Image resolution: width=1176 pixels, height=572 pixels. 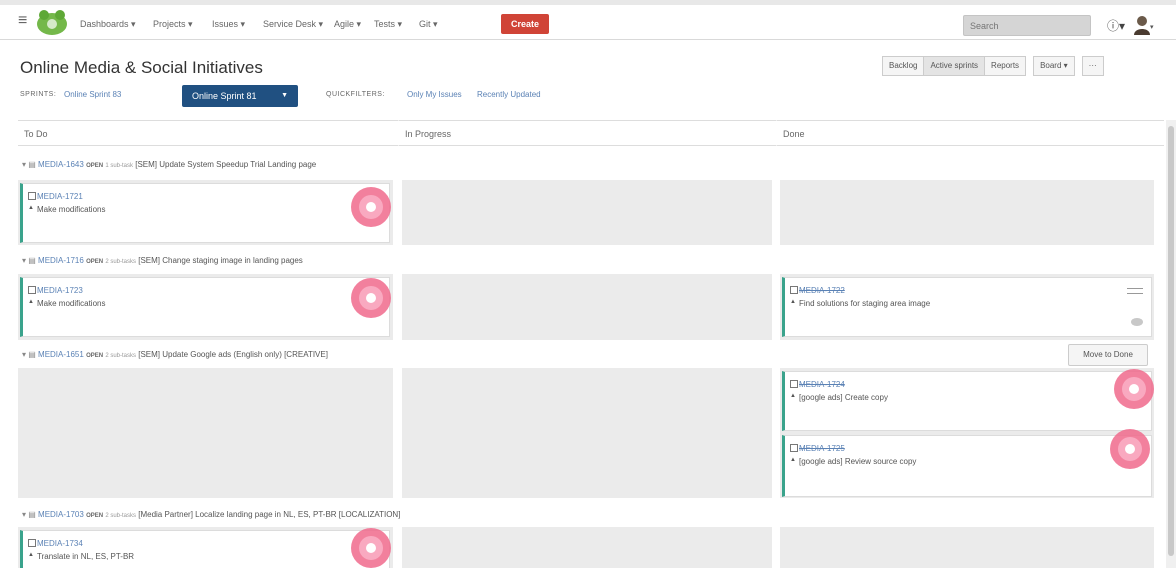 What do you see at coordinates (1137, 322) in the screenshot?
I see `assignee-avatar` at bounding box center [1137, 322].